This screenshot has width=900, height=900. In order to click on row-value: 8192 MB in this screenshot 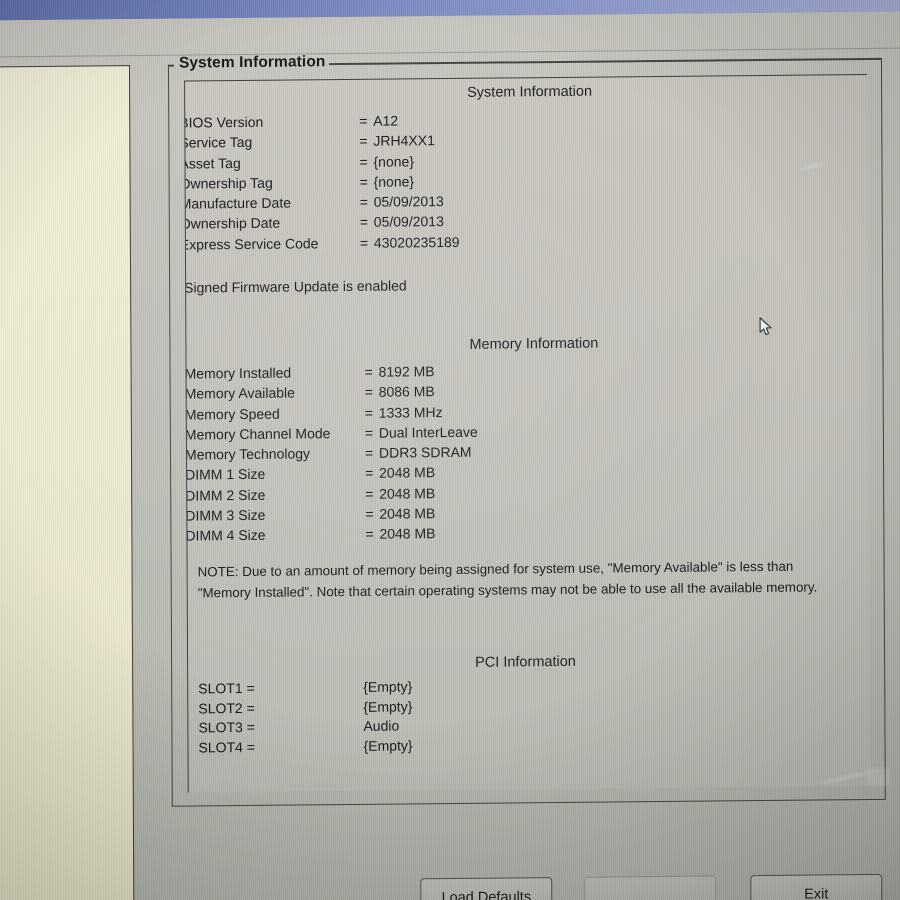, I will do `click(406, 371)`.